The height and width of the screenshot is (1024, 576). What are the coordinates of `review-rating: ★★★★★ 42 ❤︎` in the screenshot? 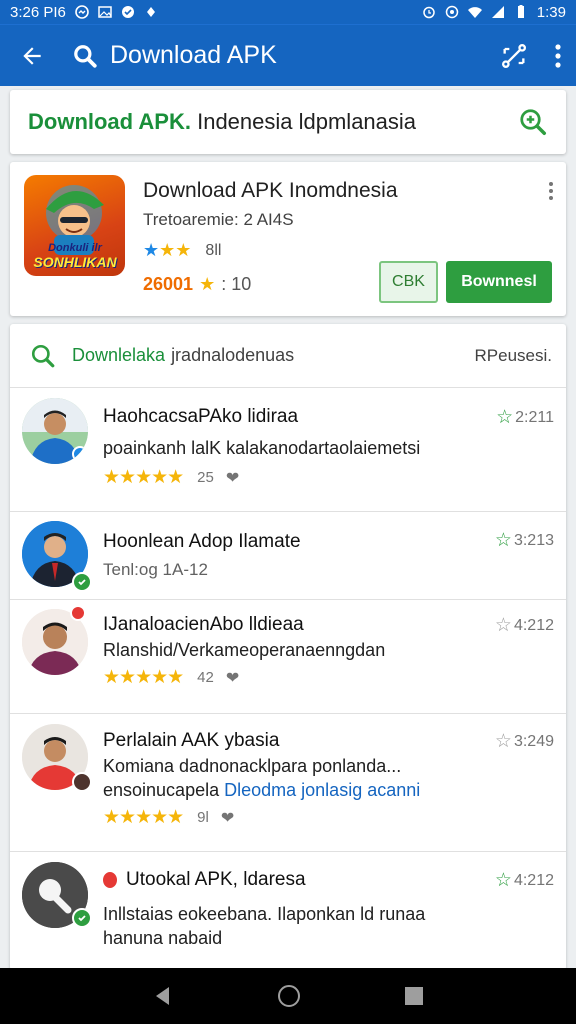 It's located at (171, 677).